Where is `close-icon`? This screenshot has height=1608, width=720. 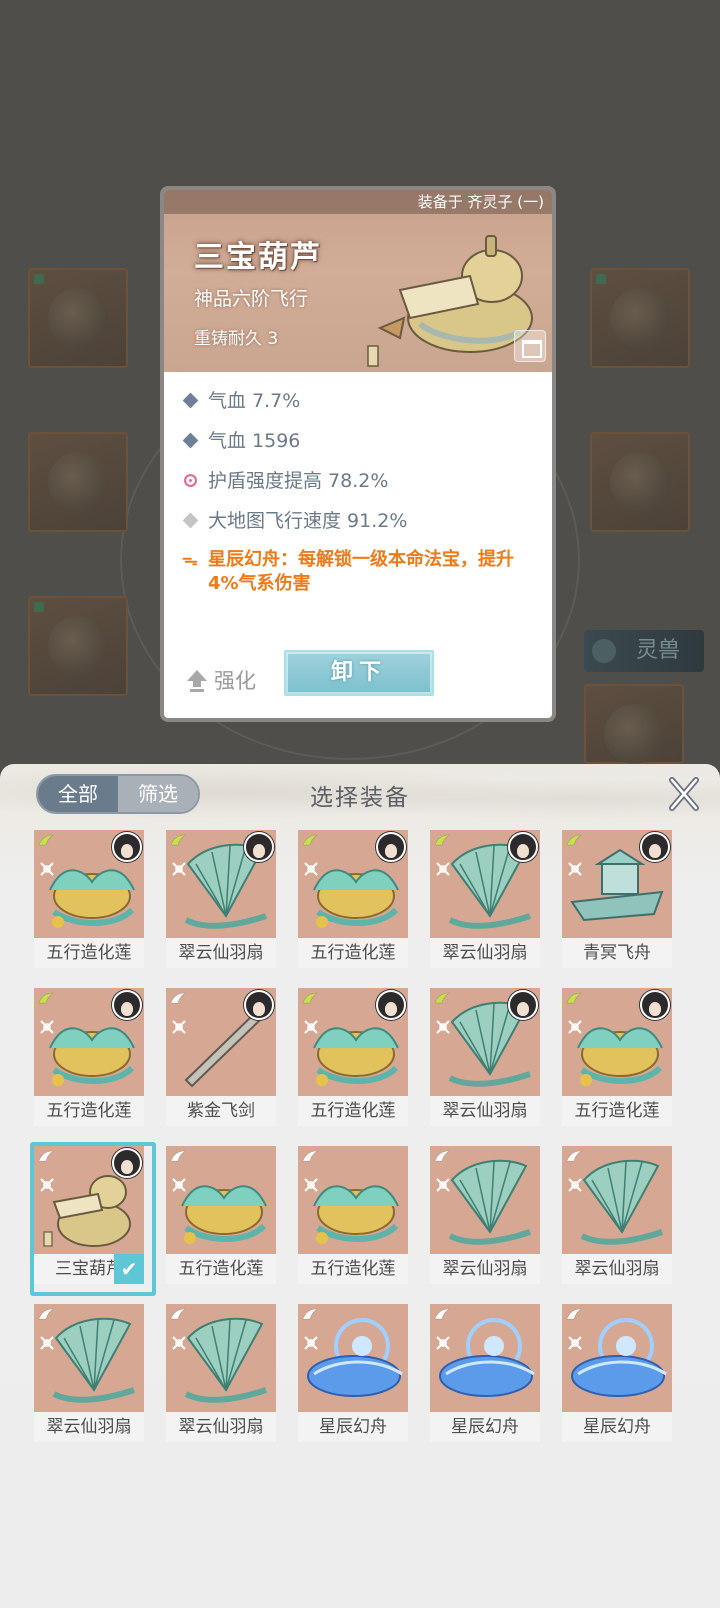 close-icon is located at coordinates (684, 794).